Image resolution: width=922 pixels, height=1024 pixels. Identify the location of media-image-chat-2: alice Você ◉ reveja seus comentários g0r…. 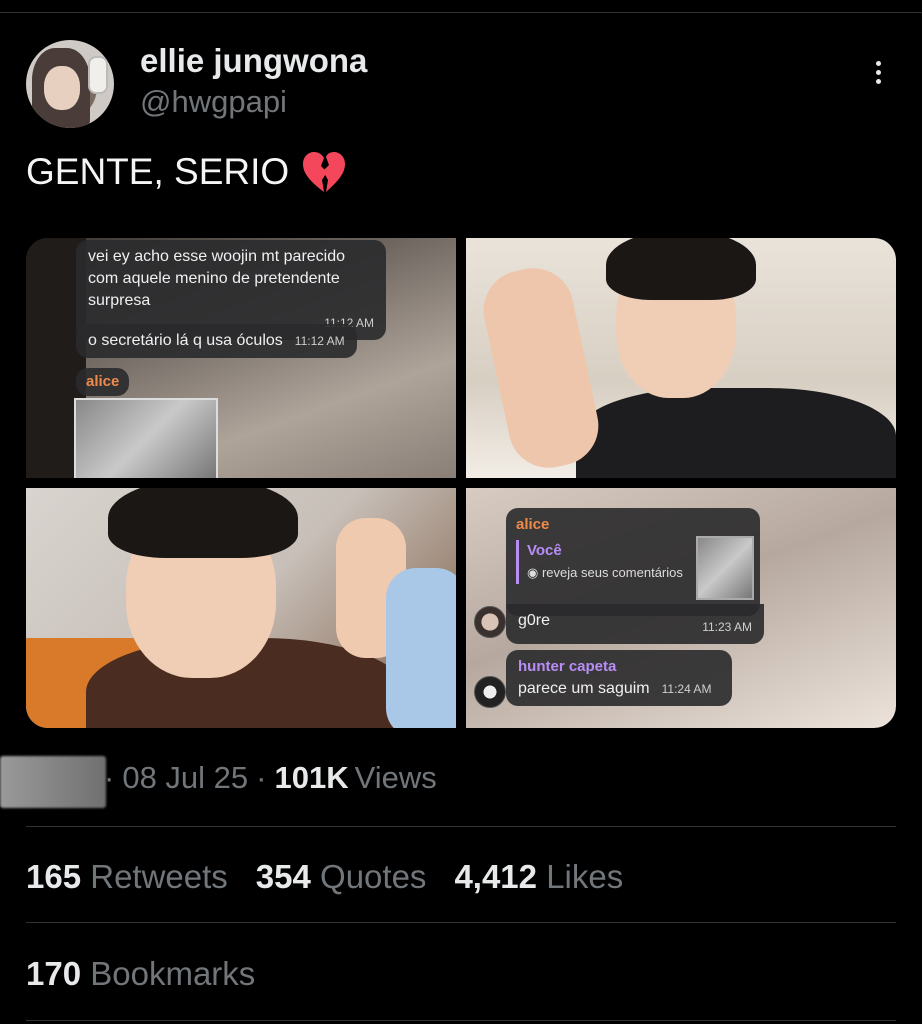
(681, 608).